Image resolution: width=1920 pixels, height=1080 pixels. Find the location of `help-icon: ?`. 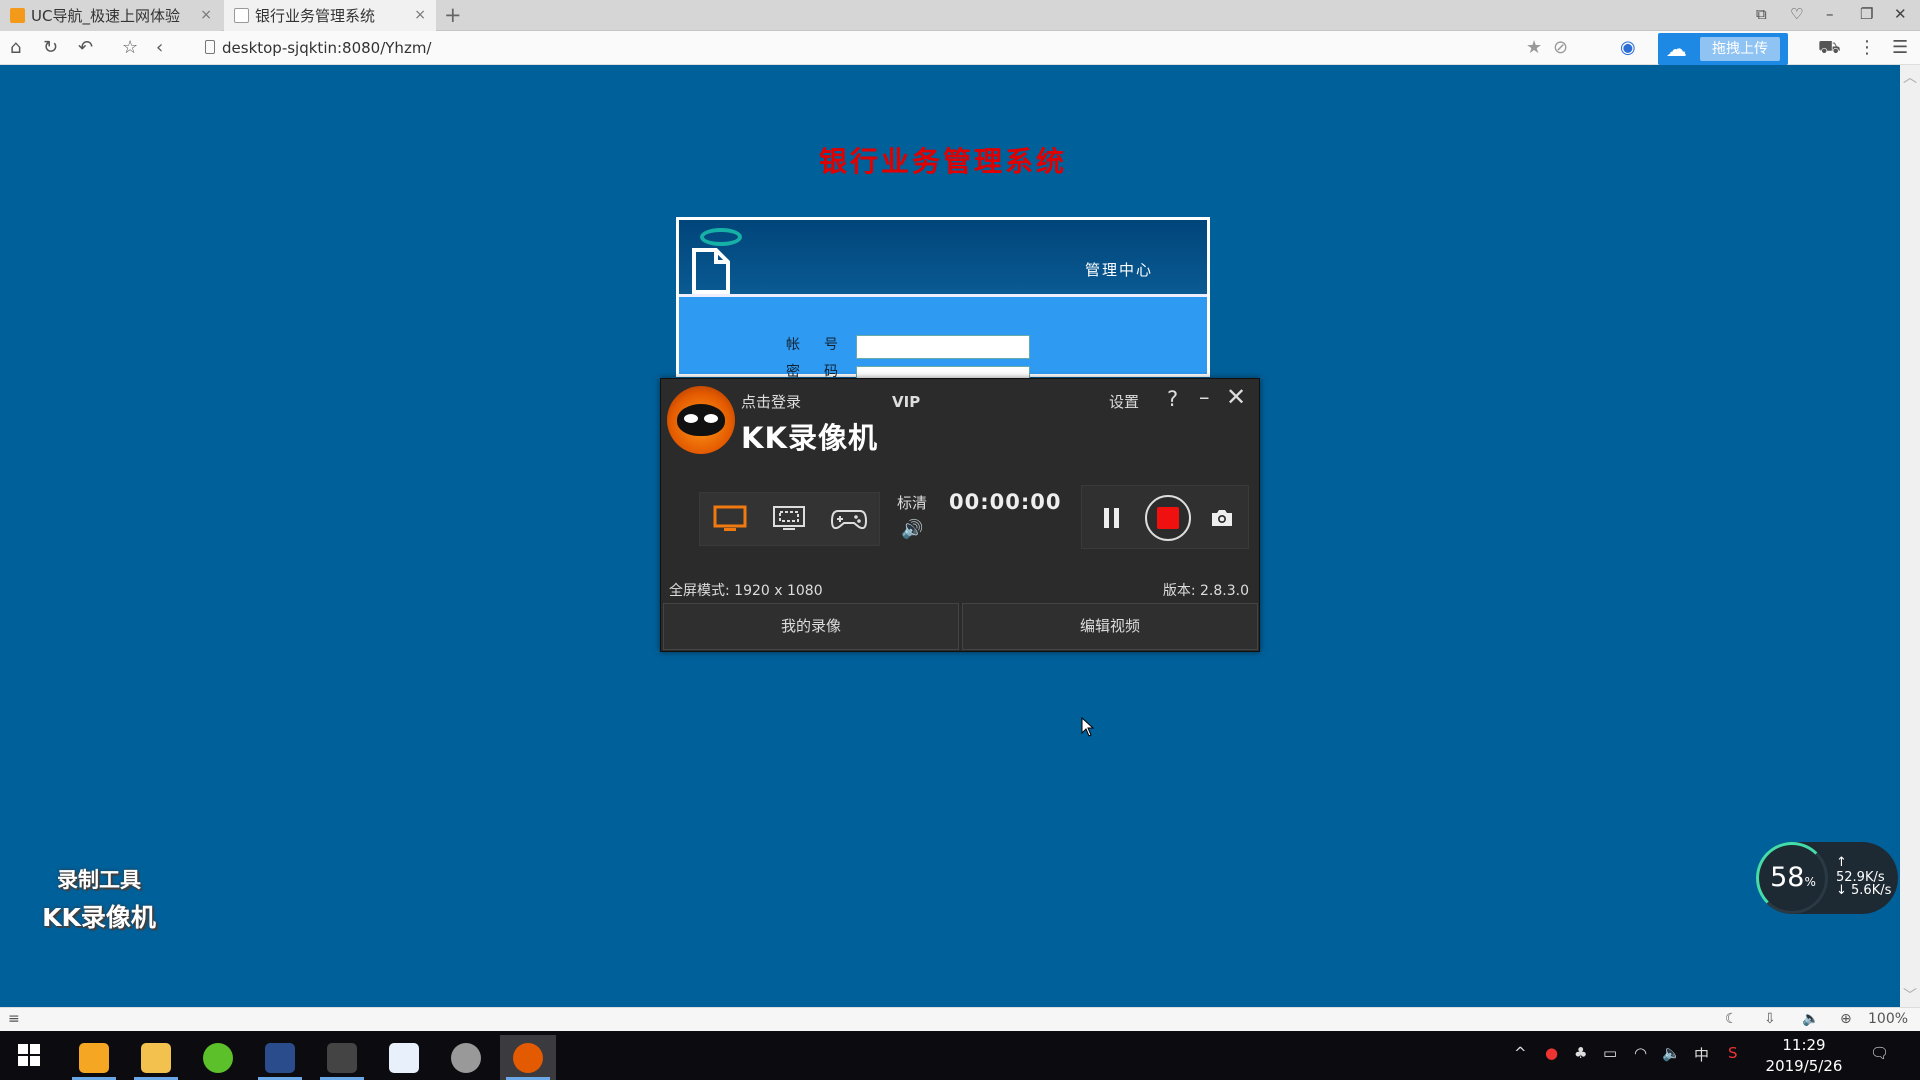

help-icon: ? is located at coordinates (1172, 399).